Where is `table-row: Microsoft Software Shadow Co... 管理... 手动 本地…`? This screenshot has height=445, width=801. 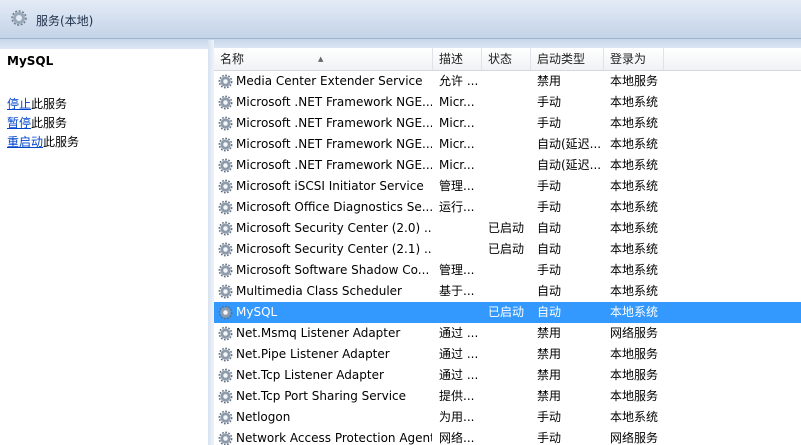
table-row: Microsoft Software Shadow Co... 管理... 手动 本地… is located at coordinates (507, 270).